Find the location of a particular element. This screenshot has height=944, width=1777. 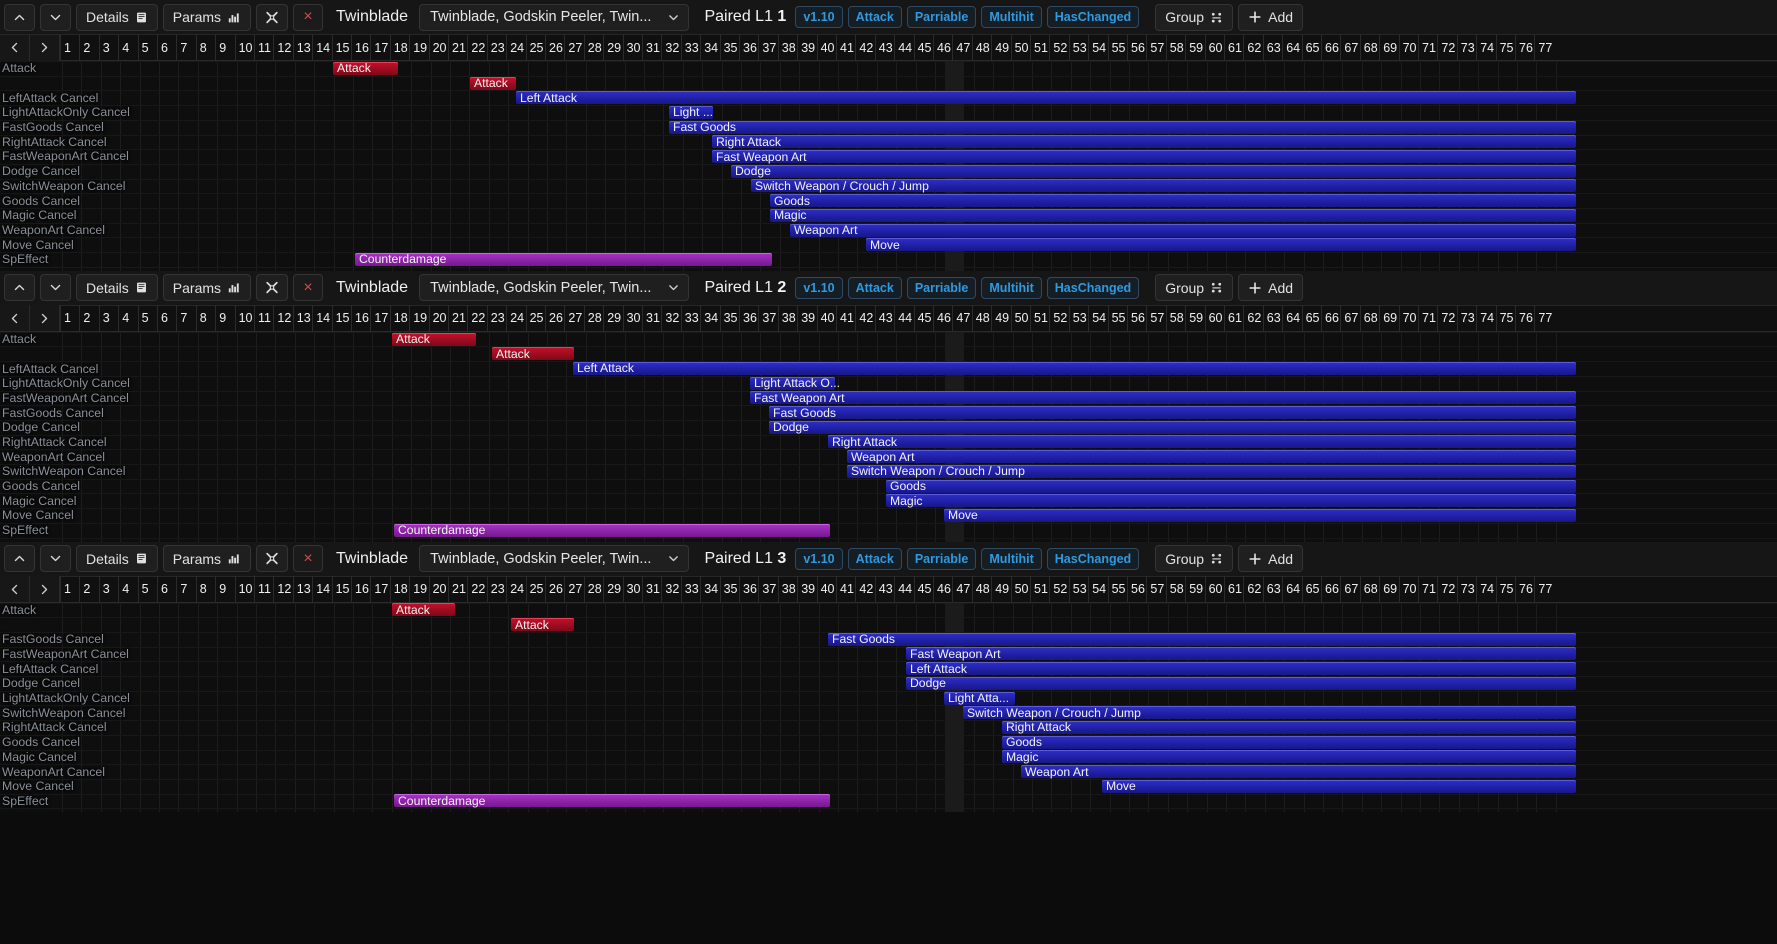

ruler-tick: 64 is located at coordinates (1291, 589).